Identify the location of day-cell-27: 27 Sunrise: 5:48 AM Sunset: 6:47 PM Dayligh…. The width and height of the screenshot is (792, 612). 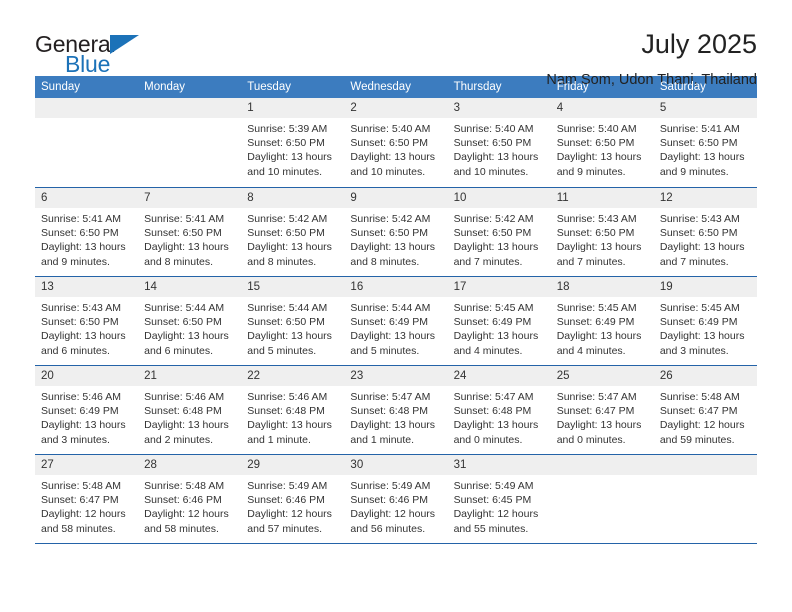
(87, 499).